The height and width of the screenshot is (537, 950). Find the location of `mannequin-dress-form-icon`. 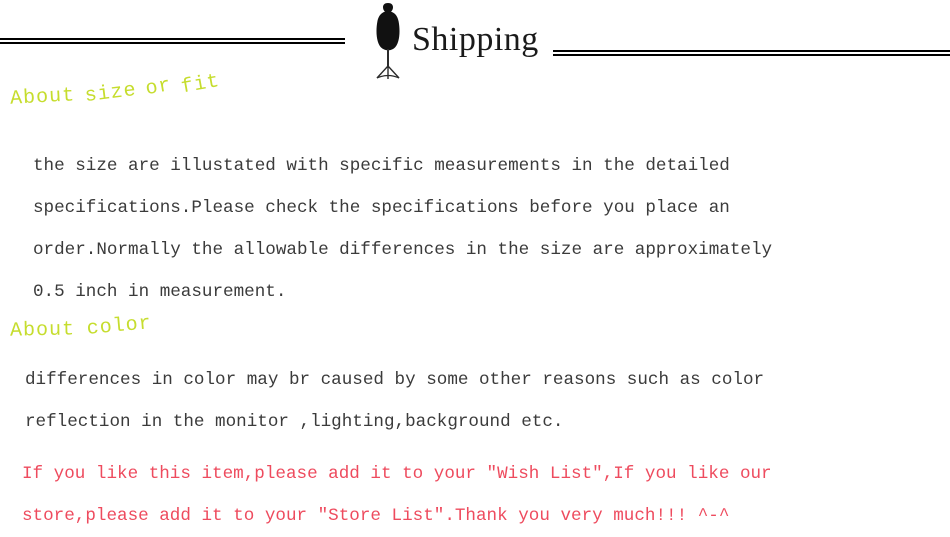

mannequin-dress-form-icon is located at coordinates (388, 40).